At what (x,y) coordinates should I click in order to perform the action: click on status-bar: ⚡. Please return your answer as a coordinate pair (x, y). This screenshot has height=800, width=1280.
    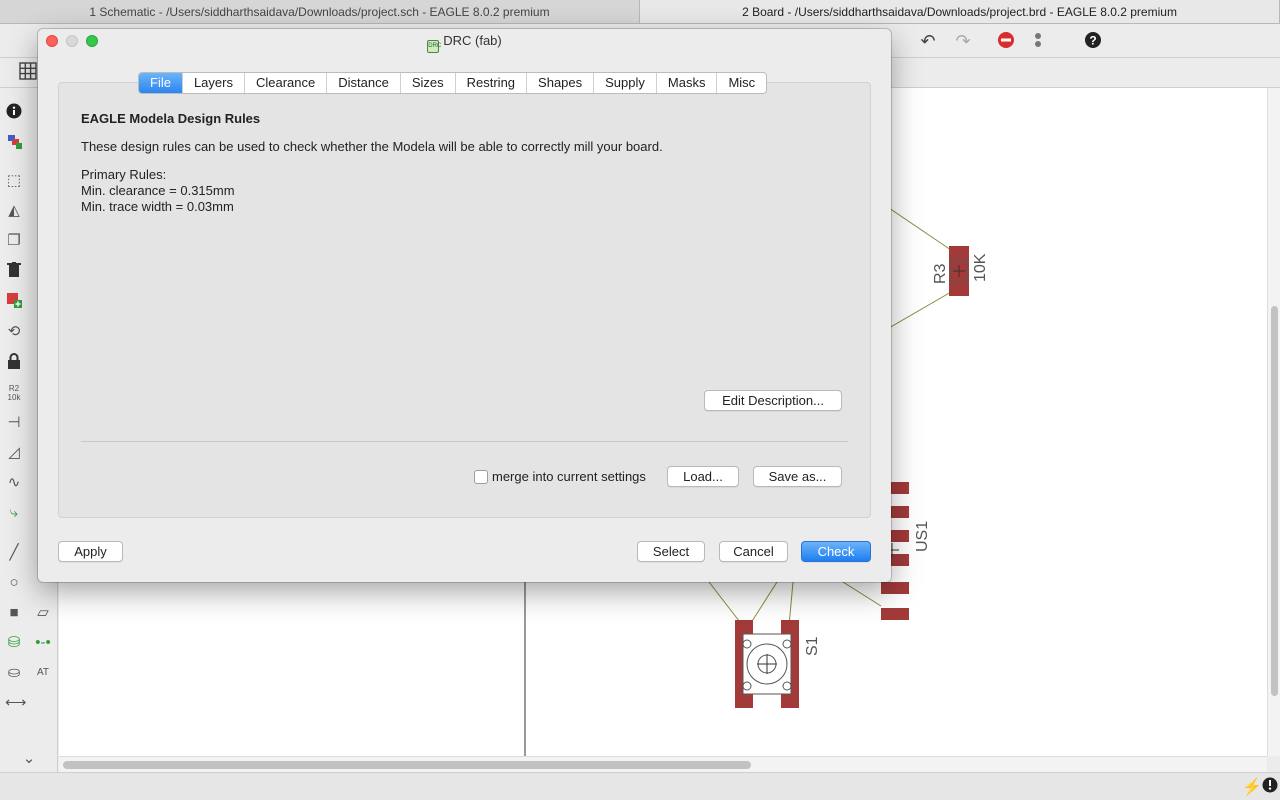
    Looking at the image, I should click on (640, 786).